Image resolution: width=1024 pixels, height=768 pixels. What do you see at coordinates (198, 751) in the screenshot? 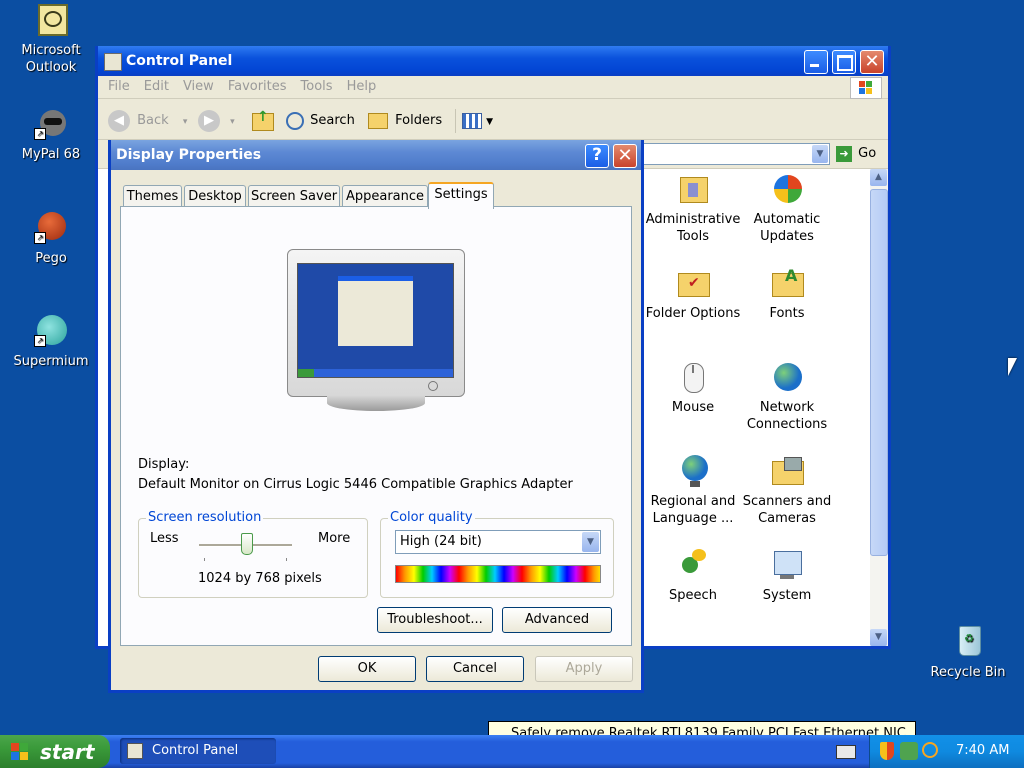
I see `taskbar-button-control-panel: Control Panel` at bounding box center [198, 751].